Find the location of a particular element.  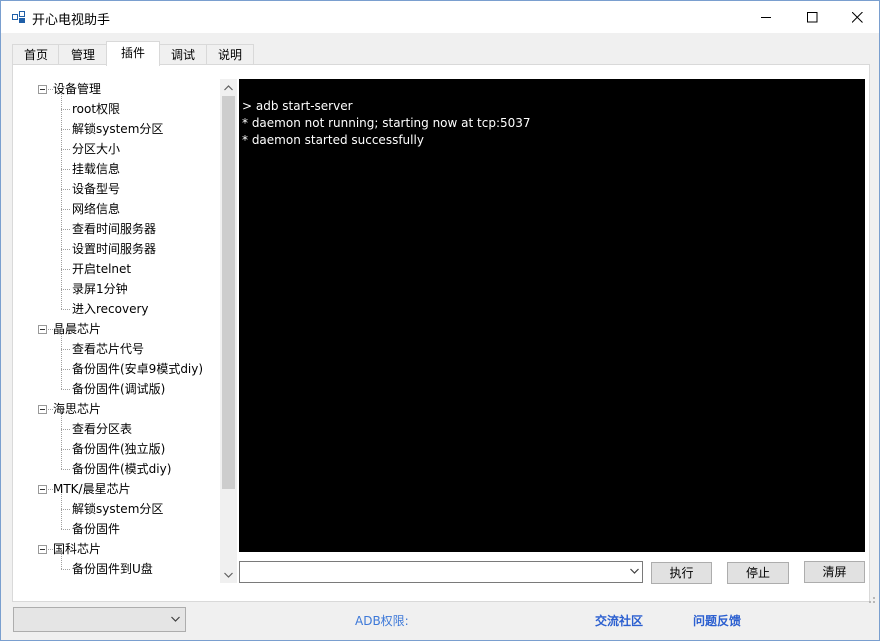

tree-leaf-node: 查看芯片代号 is located at coordinates (108, 349).